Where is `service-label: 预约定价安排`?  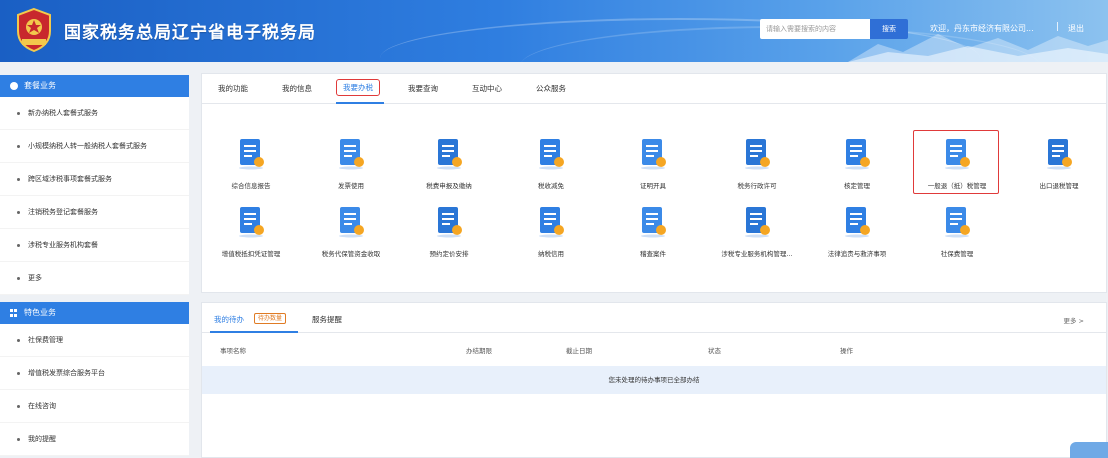
service-label: 预约定价安排 is located at coordinates (449, 254).